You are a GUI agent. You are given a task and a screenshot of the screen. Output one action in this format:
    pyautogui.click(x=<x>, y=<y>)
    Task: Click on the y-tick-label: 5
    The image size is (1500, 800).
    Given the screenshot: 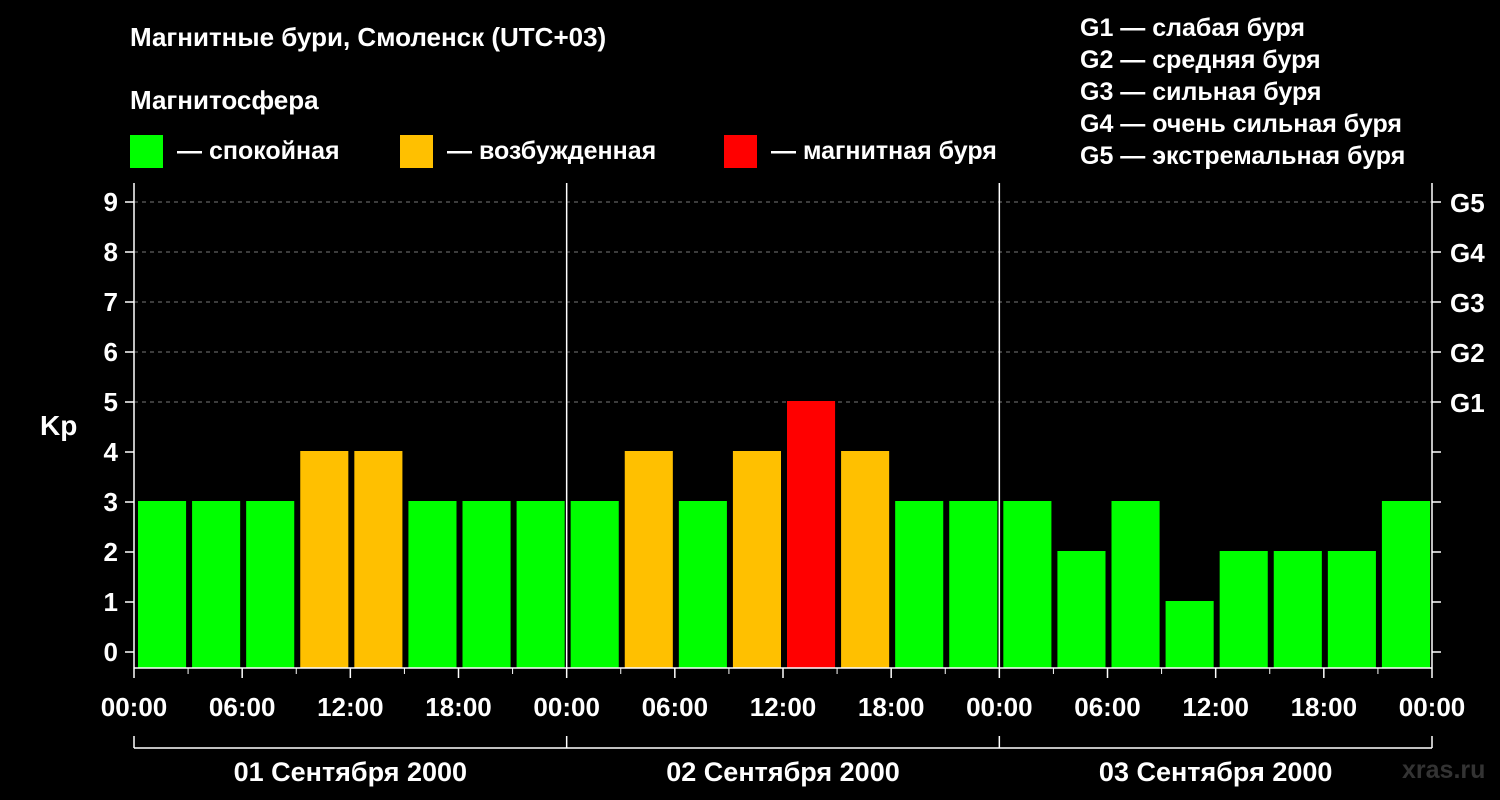 What is the action you would take?
    pyautogui.click(x=111, y=402)
    